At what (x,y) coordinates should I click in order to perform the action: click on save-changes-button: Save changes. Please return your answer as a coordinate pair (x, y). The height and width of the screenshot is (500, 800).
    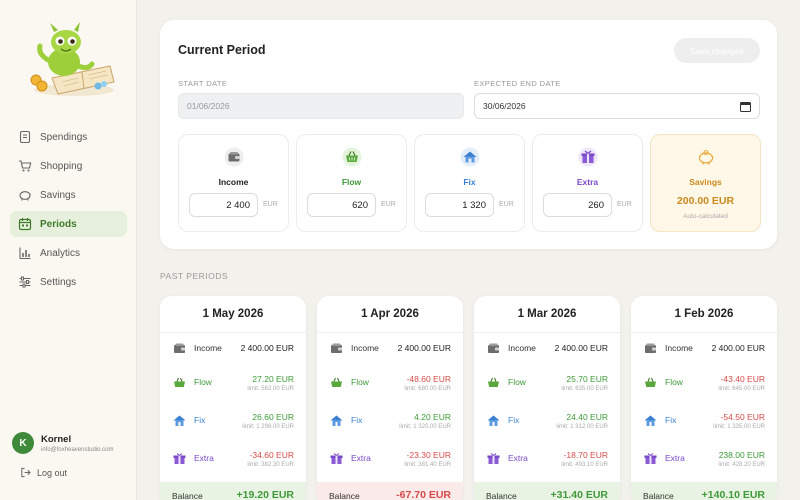
    Looking at the image, I should click on (717, 50).